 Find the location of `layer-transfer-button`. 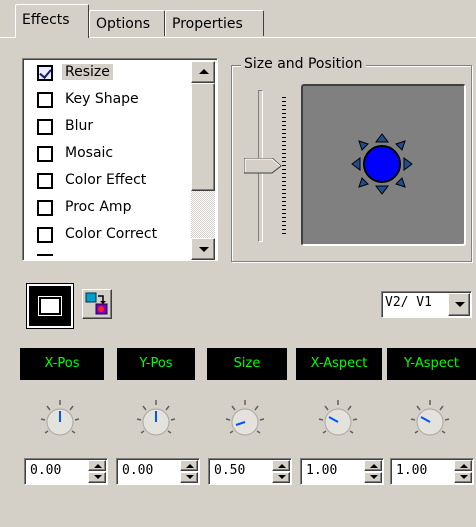

layer-transfer-button is located at coordinates (97, 304).